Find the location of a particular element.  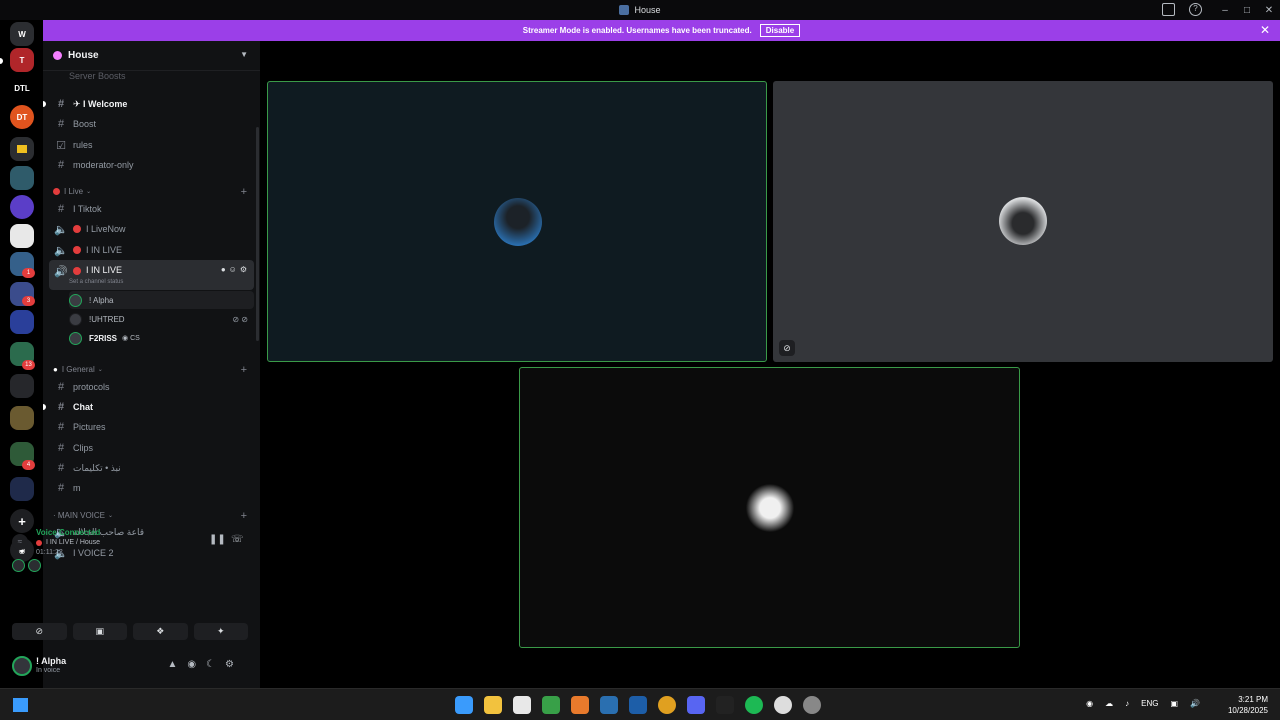

server-dtl: DTL is located at coordinates (22, 88).